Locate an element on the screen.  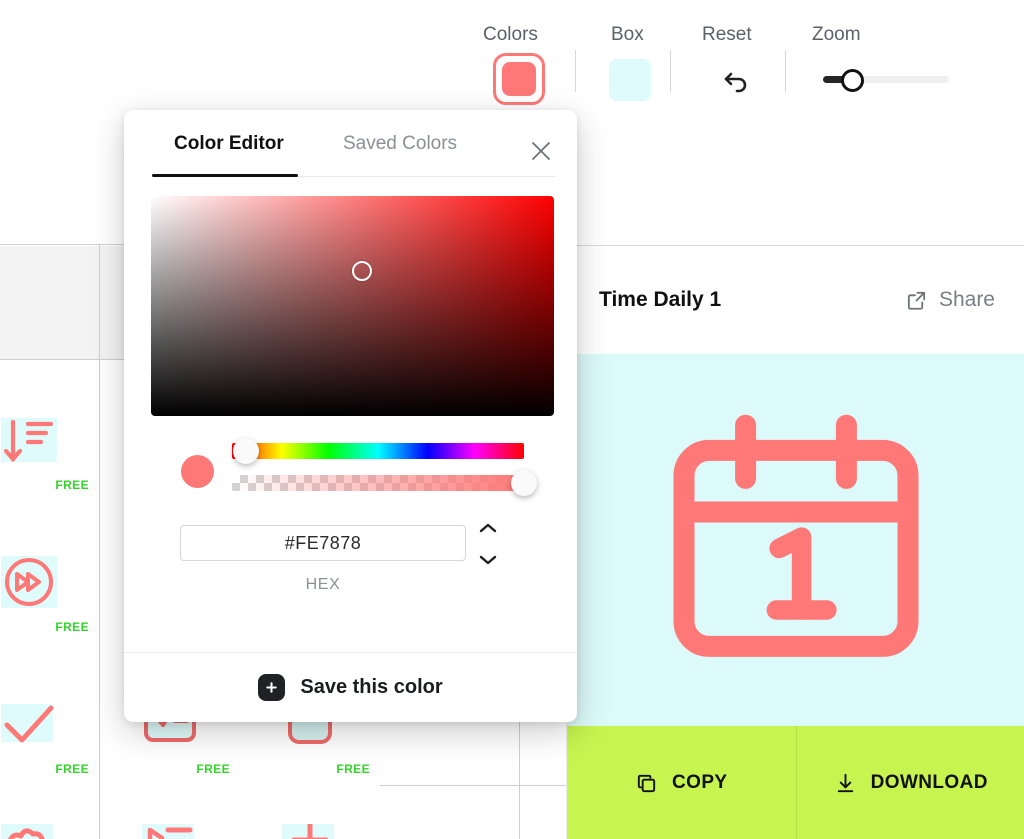
hue-slider is located at coordinates (378, 451).